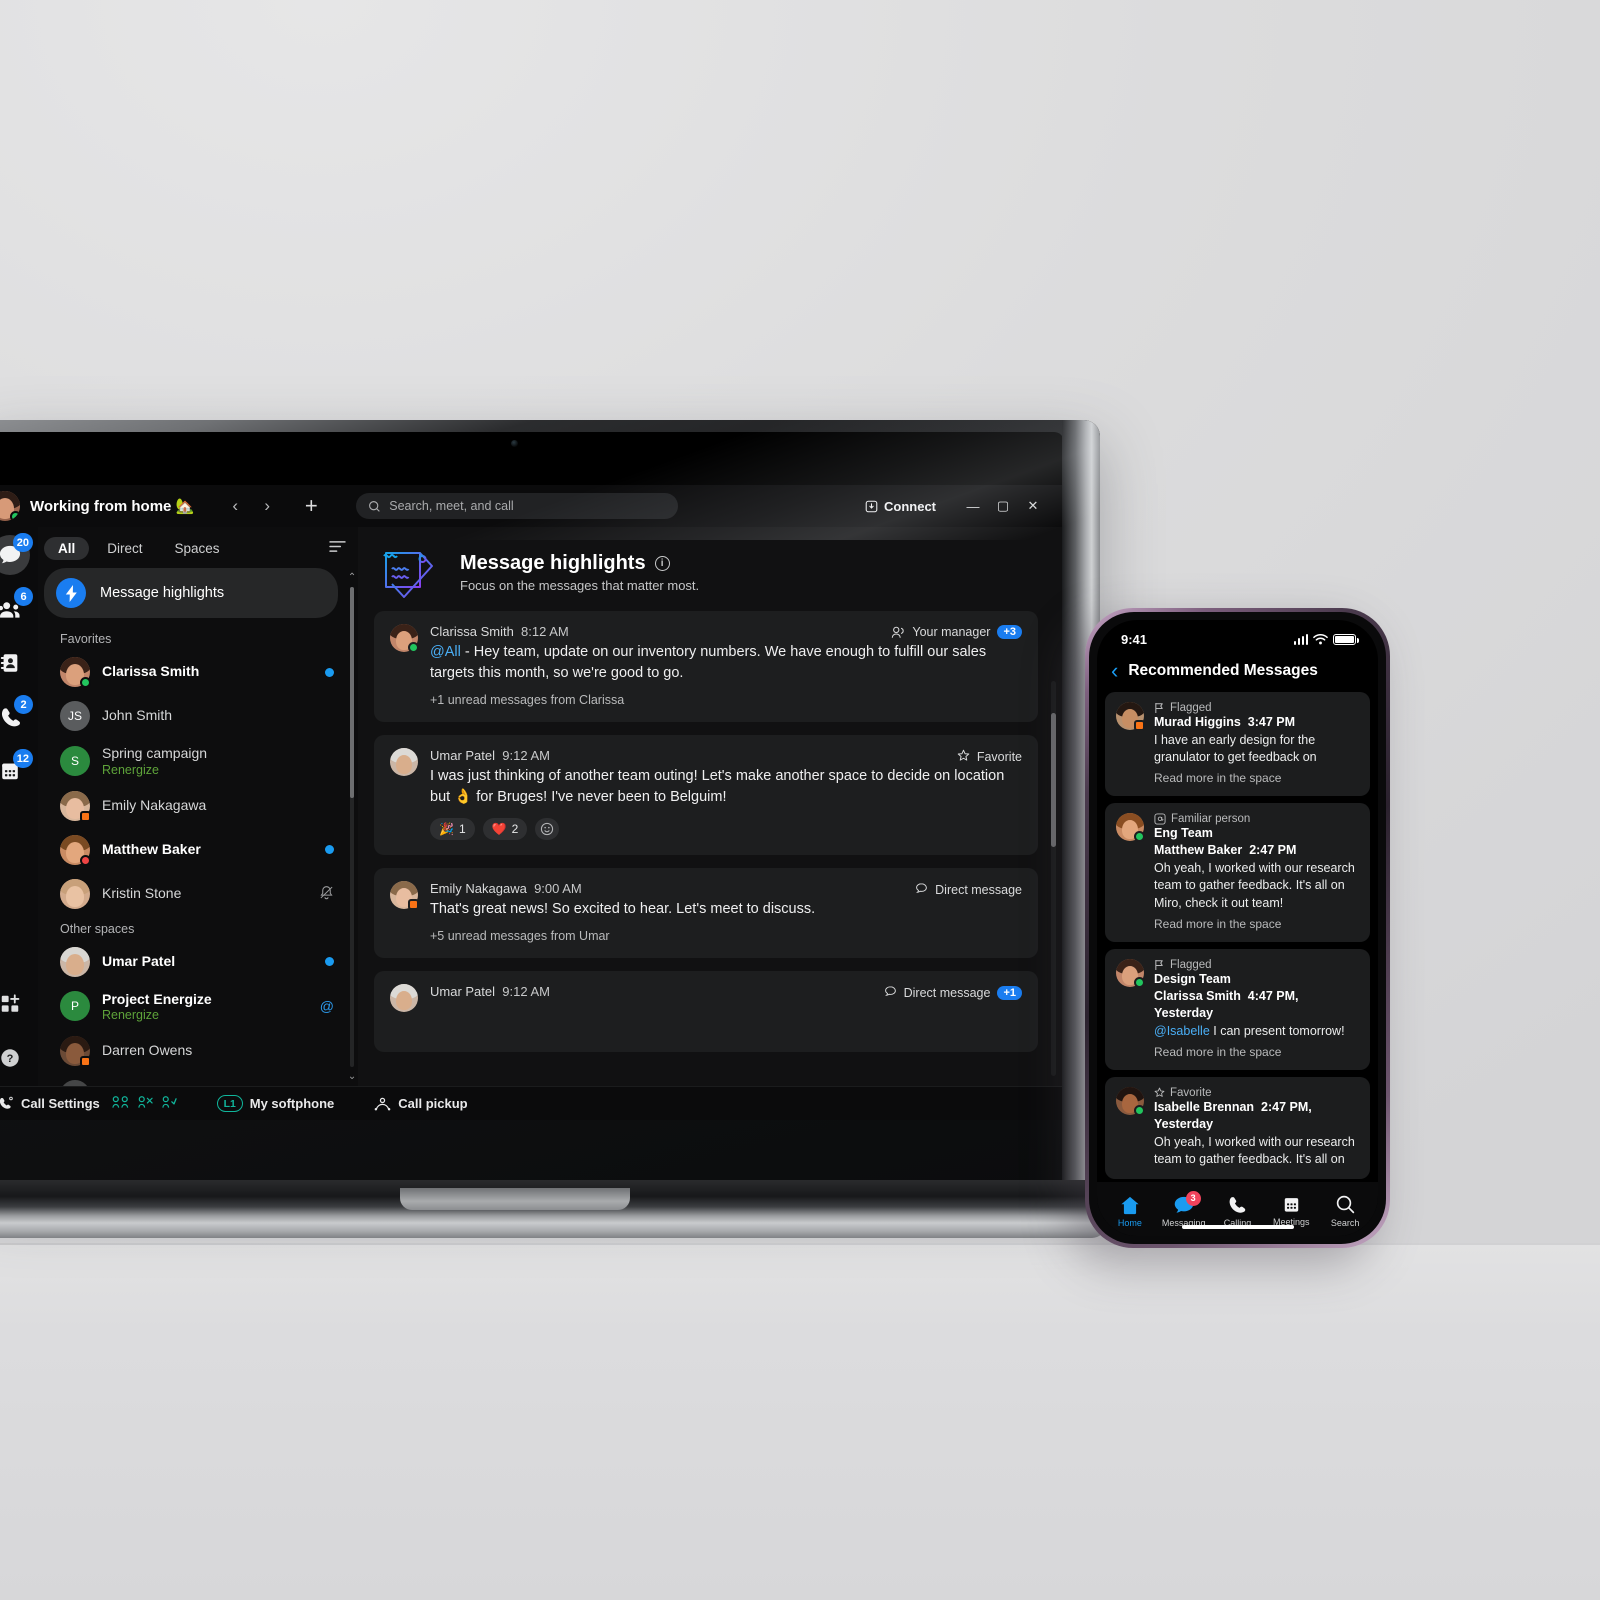  I want to click on messages-scrollbar, so click(1053, 878).